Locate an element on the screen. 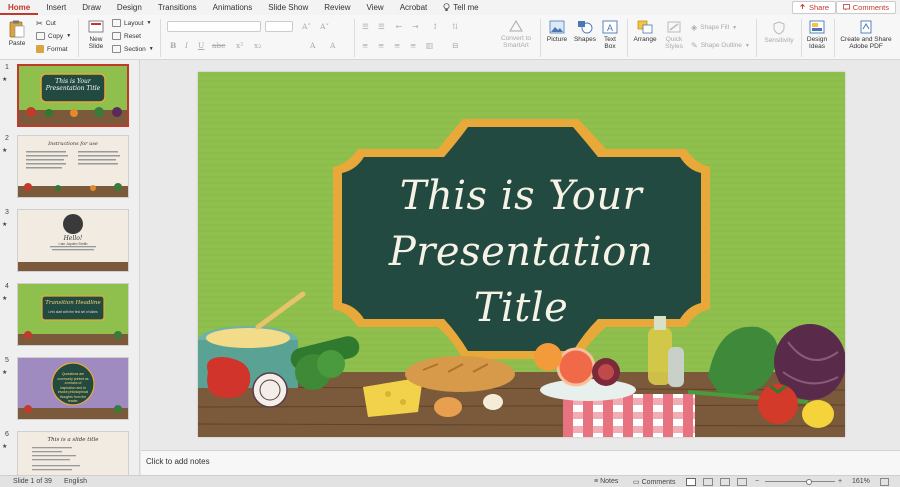  thumbnail-subtitle: Let's start with the first set of slides is located at coordinates (73, 312).